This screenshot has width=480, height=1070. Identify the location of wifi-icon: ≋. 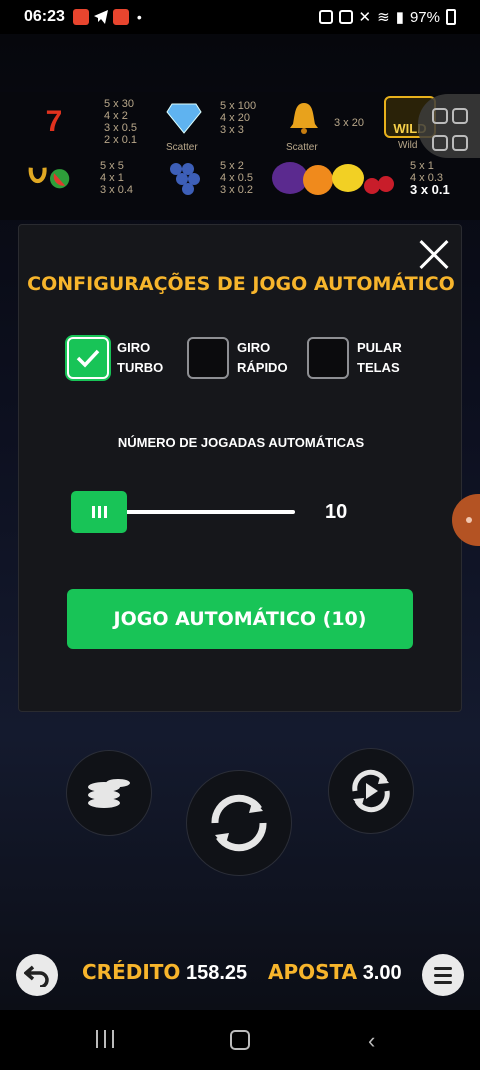
(383, 17).